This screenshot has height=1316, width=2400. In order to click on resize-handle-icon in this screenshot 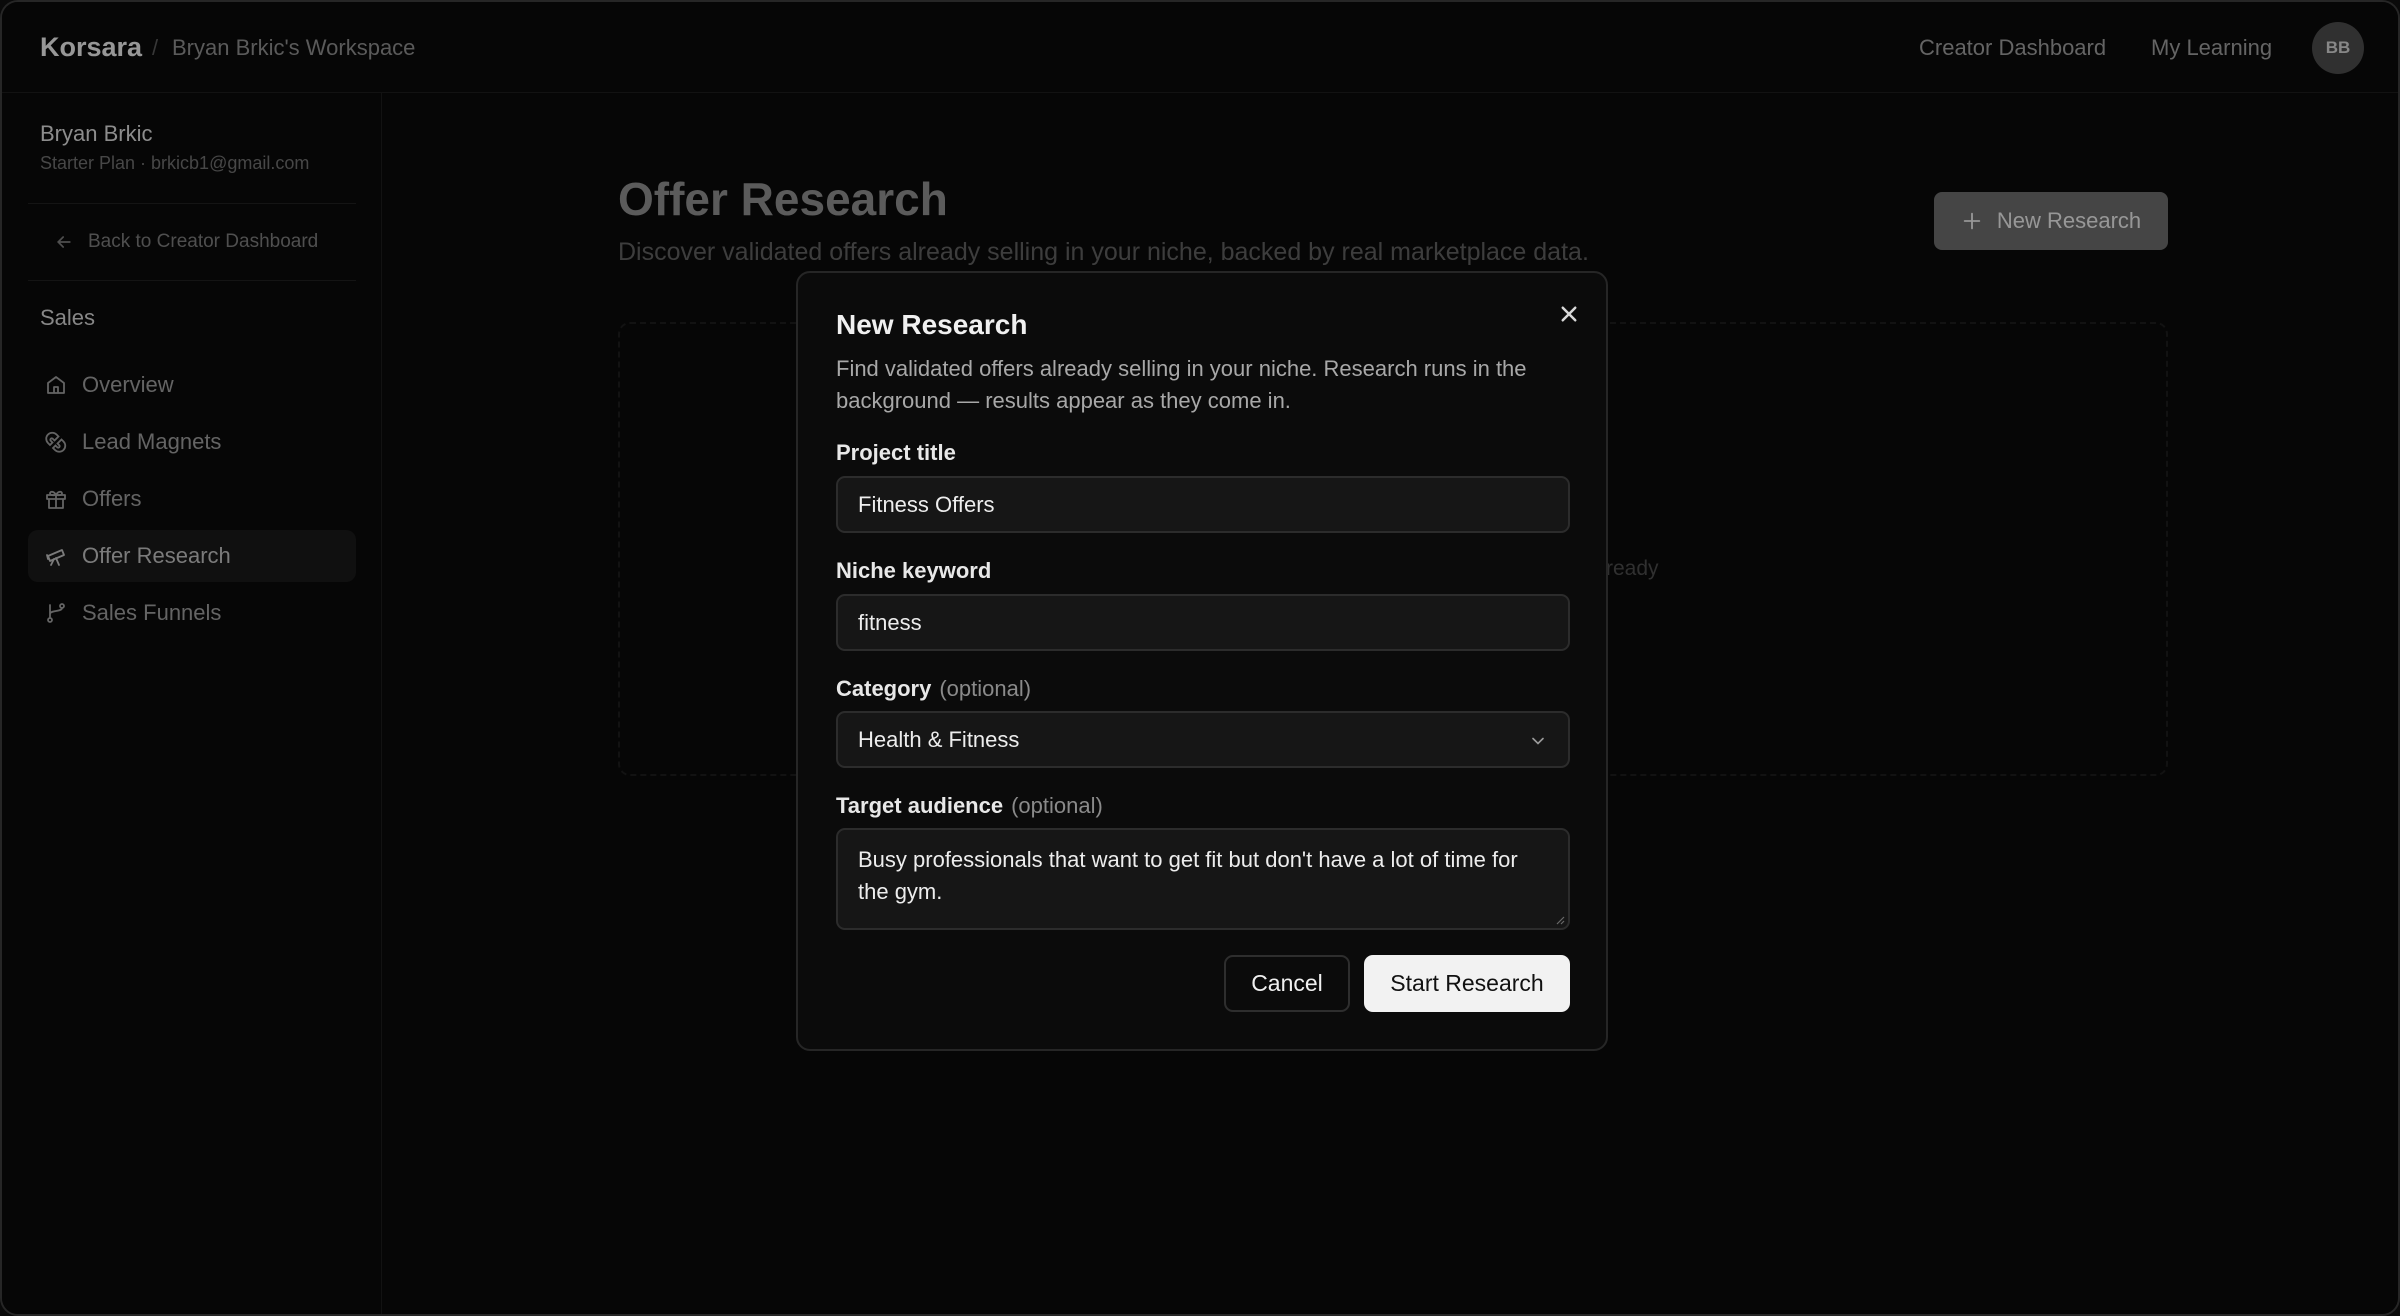, I will do `click(1559, 919)`.